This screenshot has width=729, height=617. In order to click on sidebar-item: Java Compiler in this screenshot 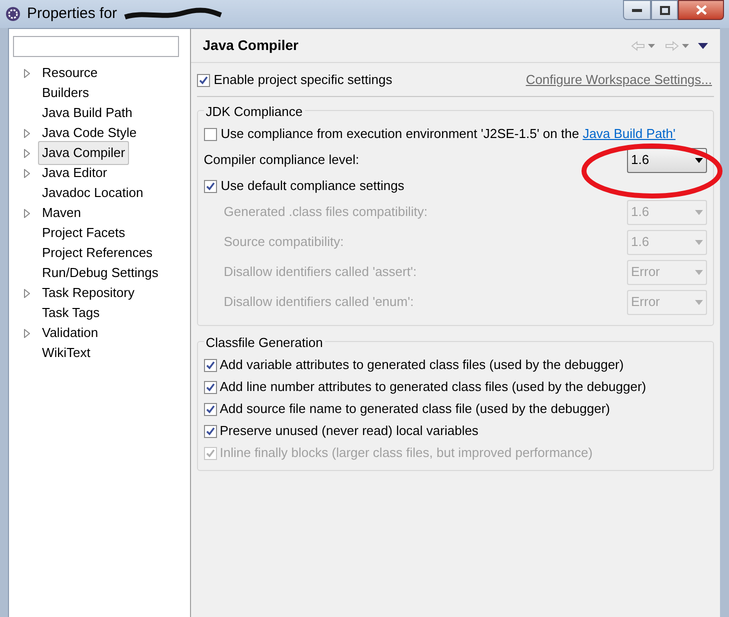, I will do `click(84, 153)`.